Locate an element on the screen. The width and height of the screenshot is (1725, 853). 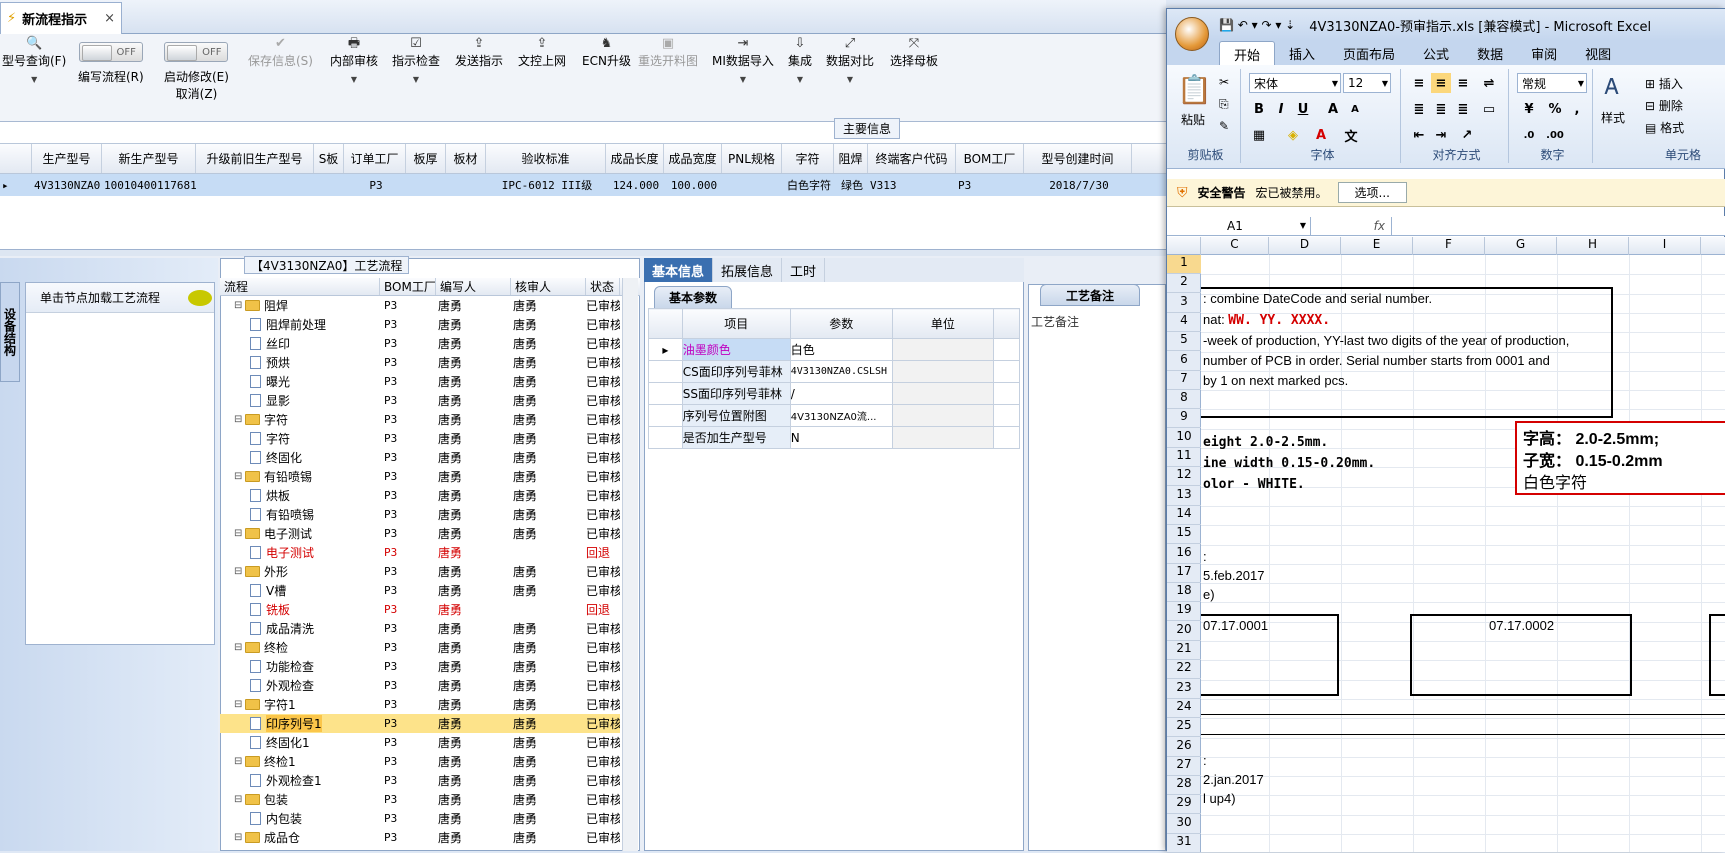
instruction-check-button: ☑ 指示检查 ▼ is located at coordinates (416, 60).